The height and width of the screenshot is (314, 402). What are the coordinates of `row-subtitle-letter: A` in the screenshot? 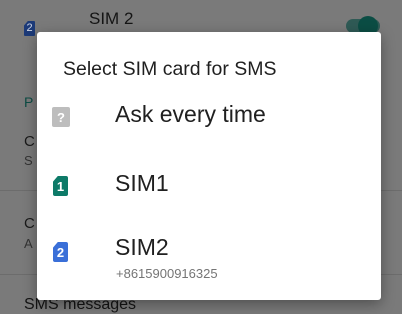 It's located at (28, 243).